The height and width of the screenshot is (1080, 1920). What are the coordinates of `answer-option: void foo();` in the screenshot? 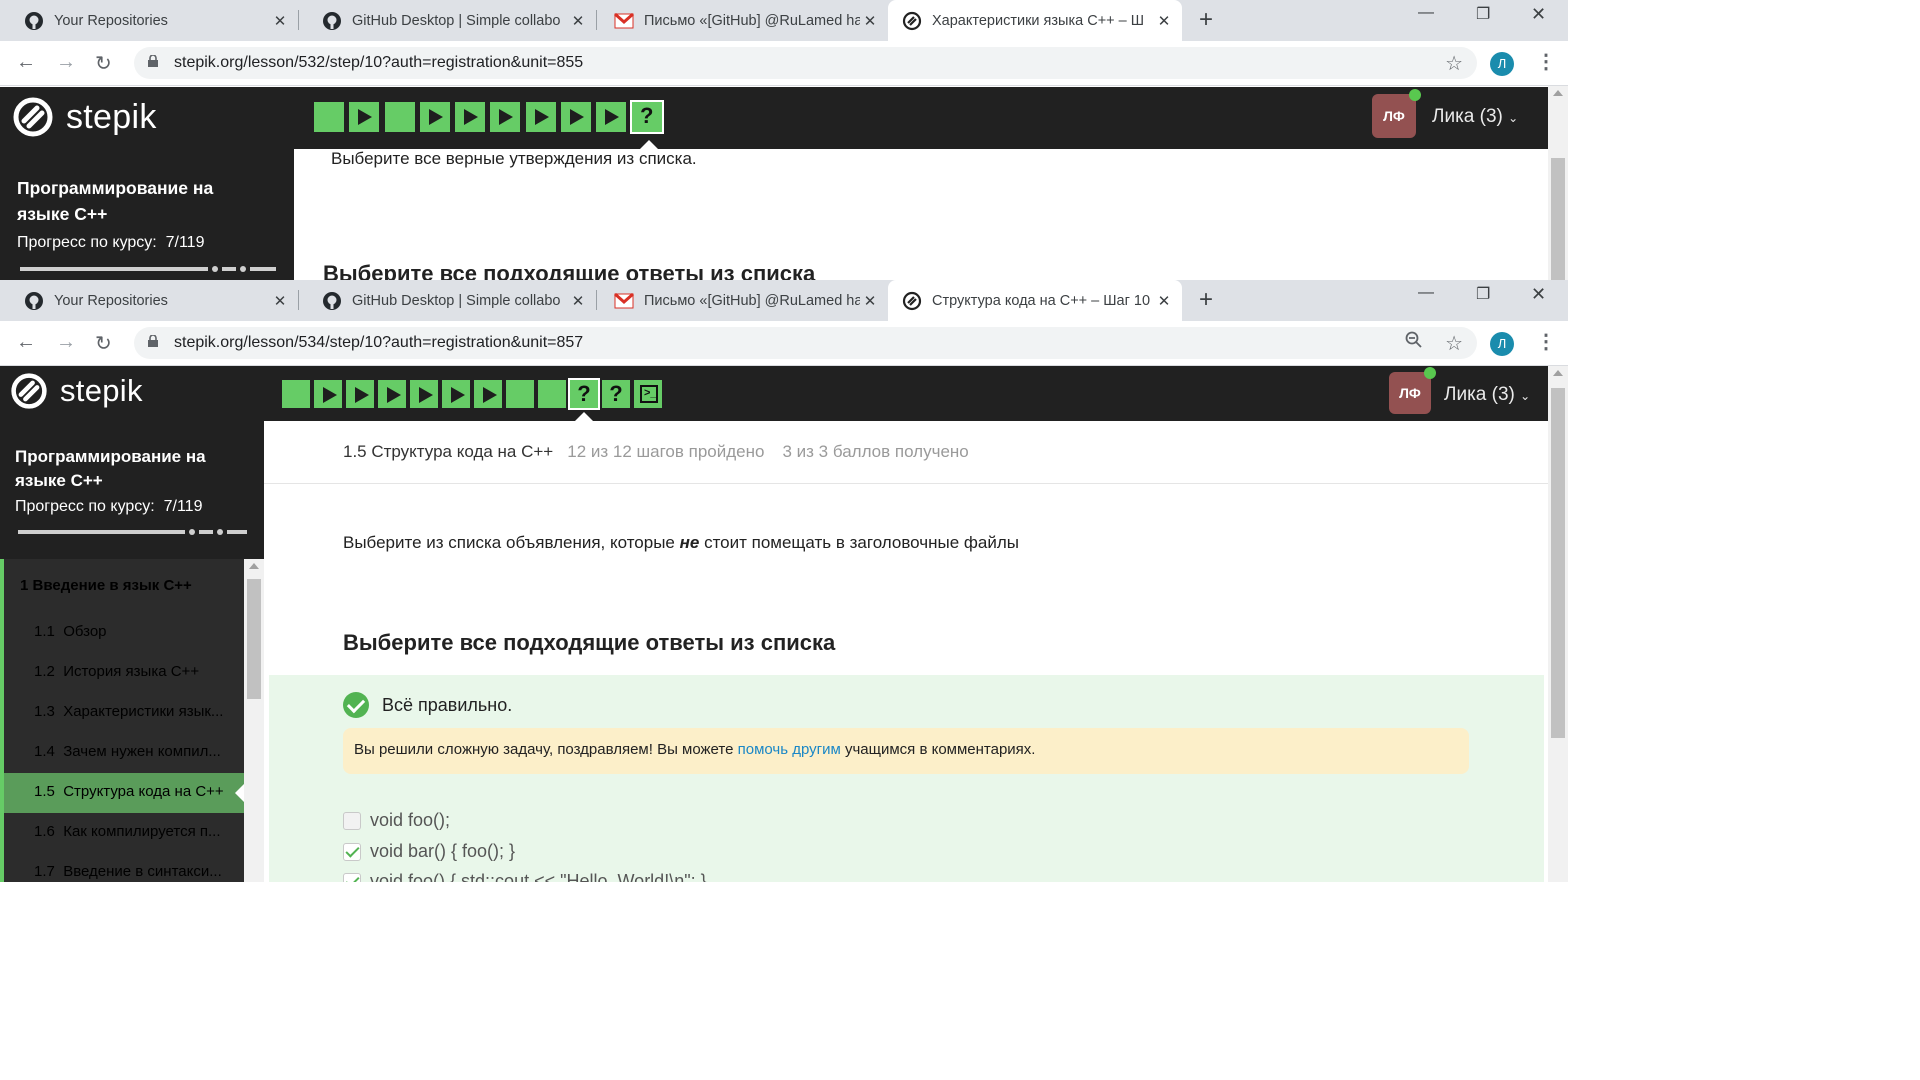 It's located at (396, 820).